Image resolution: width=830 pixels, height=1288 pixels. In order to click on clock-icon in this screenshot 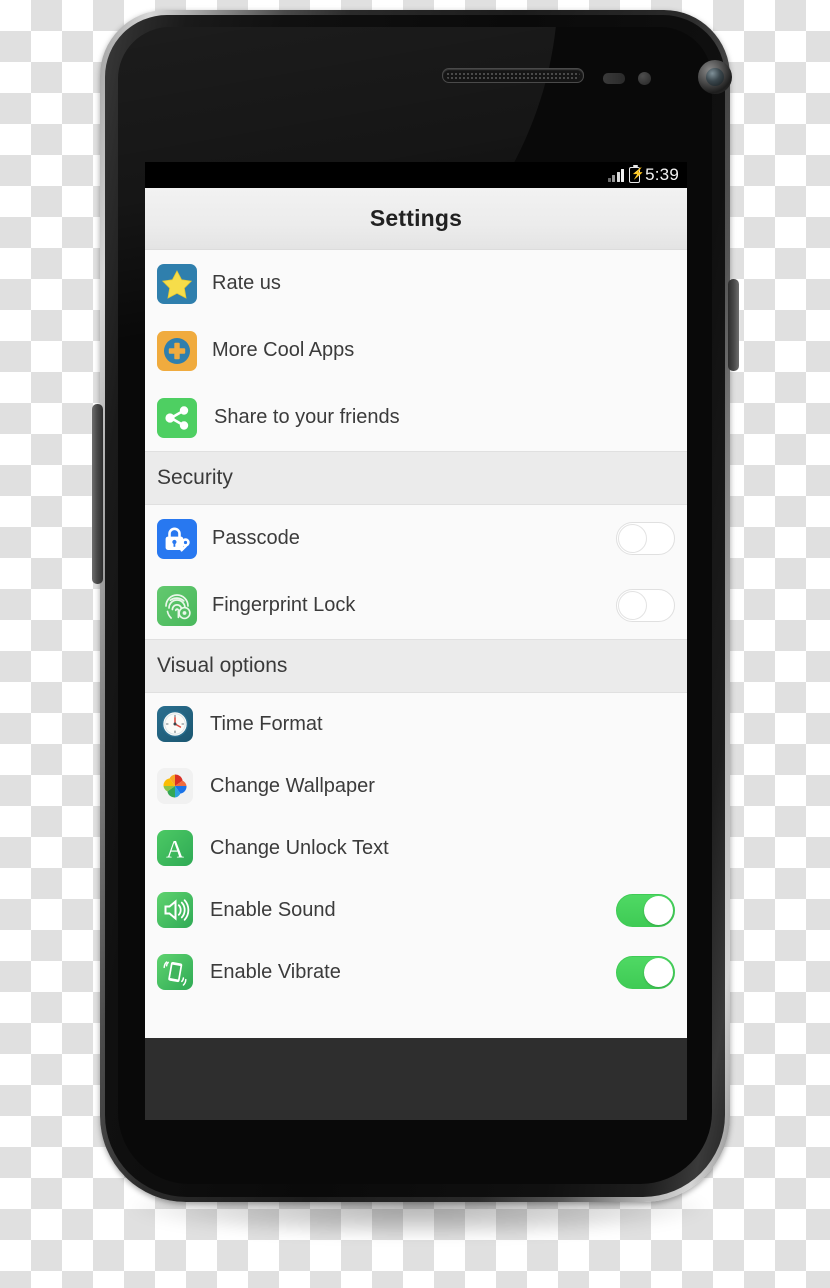, I will do `click(175, 724)`.